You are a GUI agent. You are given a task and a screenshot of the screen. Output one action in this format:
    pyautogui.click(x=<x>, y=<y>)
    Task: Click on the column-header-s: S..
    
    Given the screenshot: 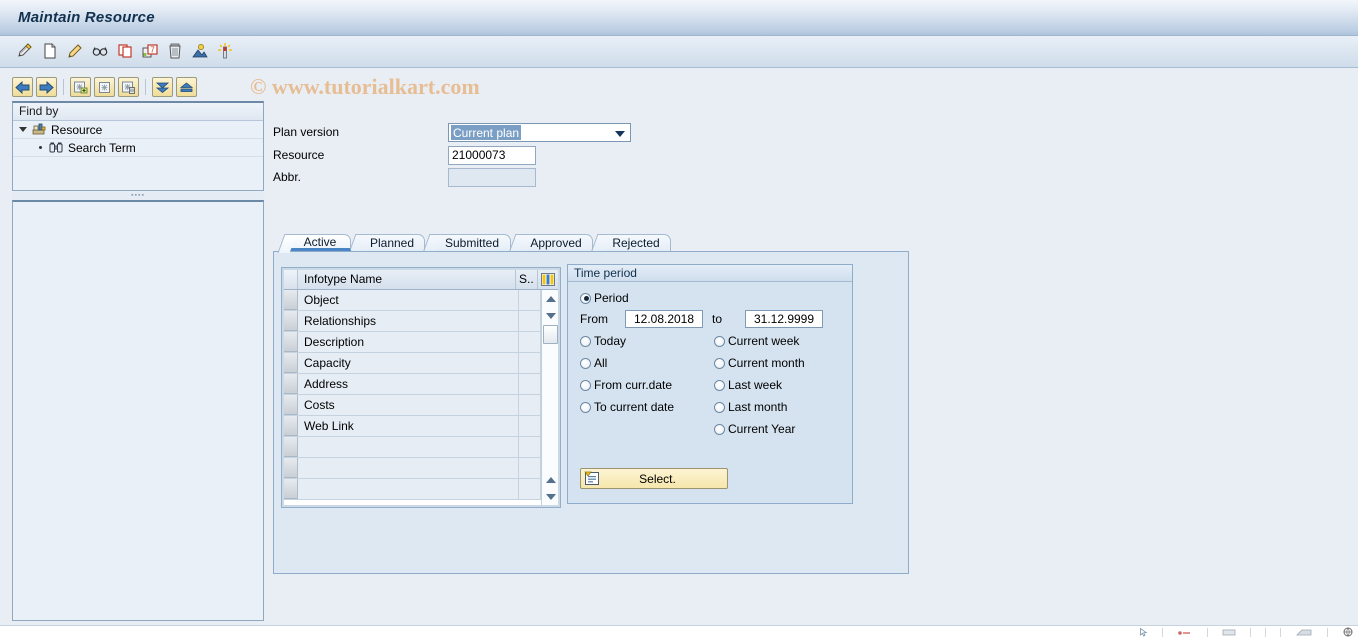 What is the action you would take?
    pyautogui.click(x=527, y=279)
    